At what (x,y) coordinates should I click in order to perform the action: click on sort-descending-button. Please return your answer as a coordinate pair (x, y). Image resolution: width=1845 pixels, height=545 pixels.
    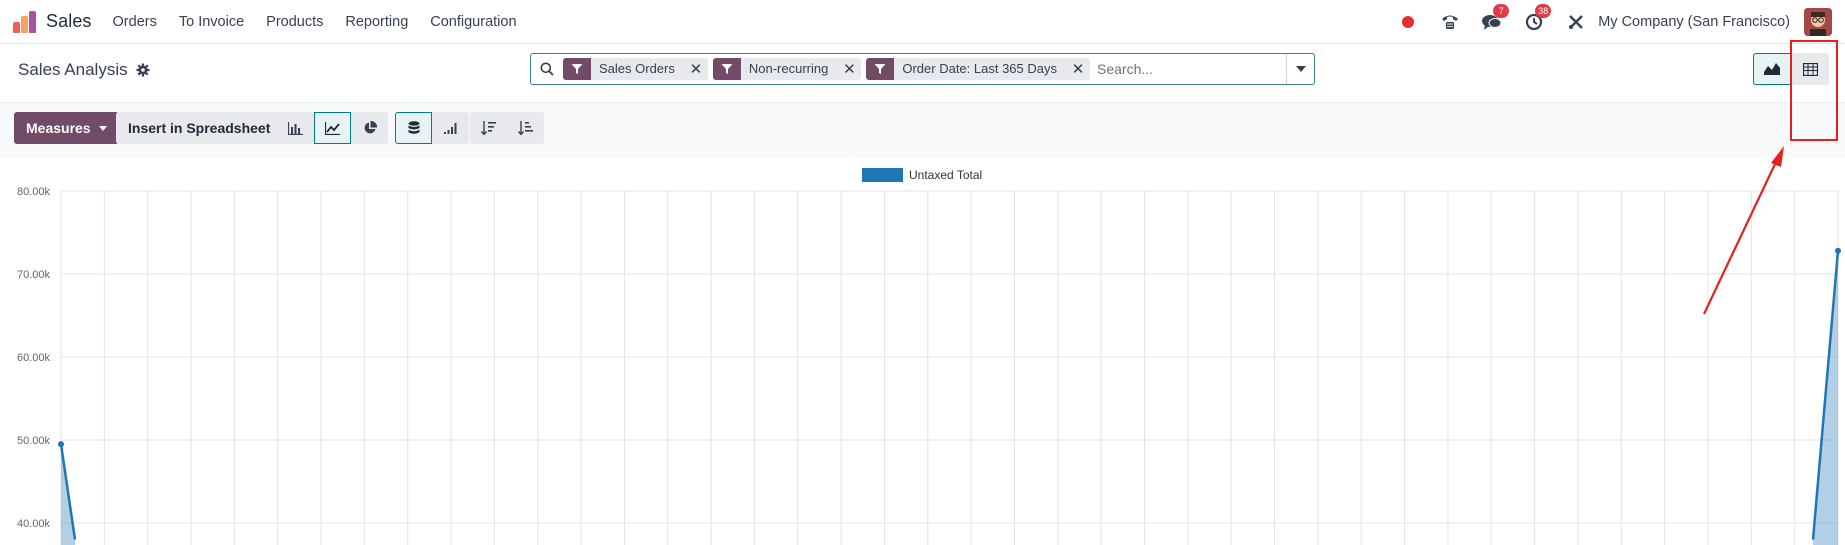
    Looking at the image, I should click on (488, 128).